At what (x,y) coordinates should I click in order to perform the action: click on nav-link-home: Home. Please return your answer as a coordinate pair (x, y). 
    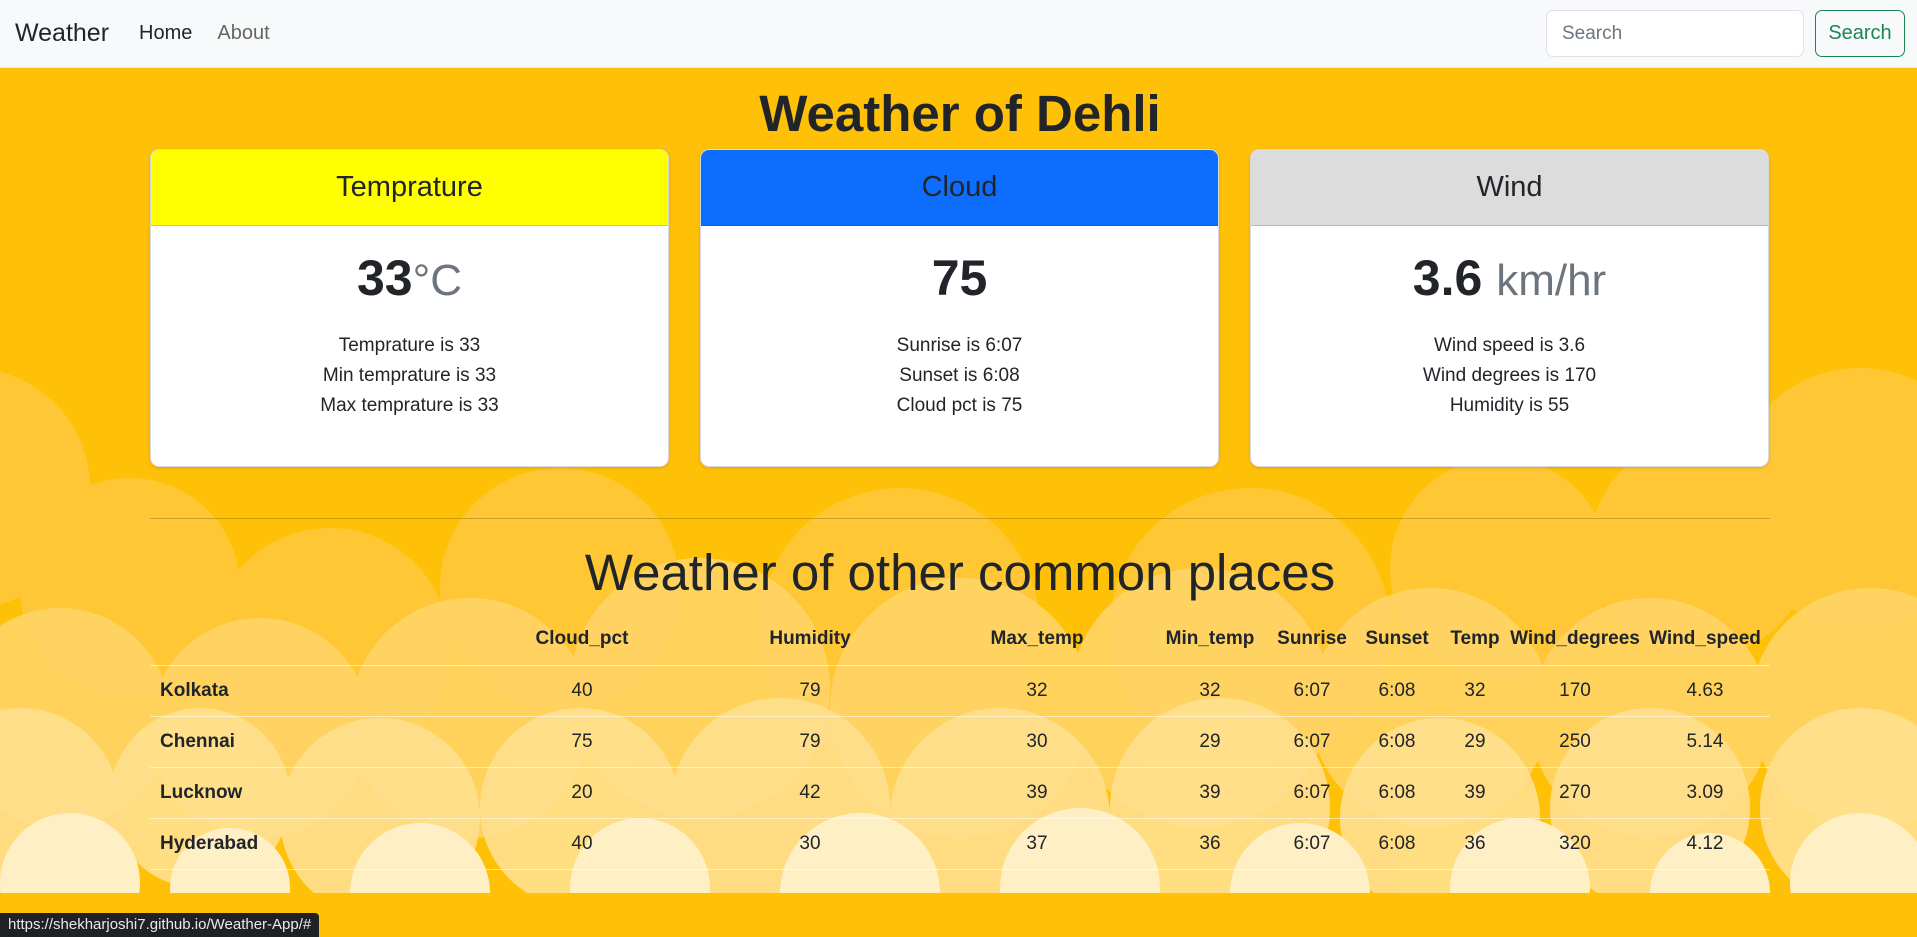
    Looking at the image, I should click on (165, 33).